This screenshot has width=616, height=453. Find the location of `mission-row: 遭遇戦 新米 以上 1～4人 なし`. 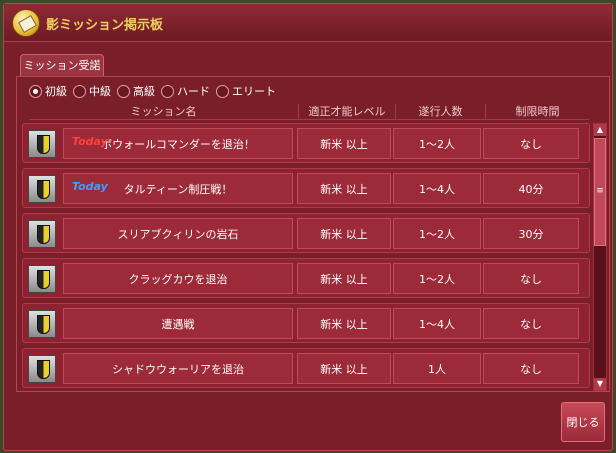

mission-row: 遭遇戦 新米 以上 1～4人 なし is located at coordinates (306, 323).